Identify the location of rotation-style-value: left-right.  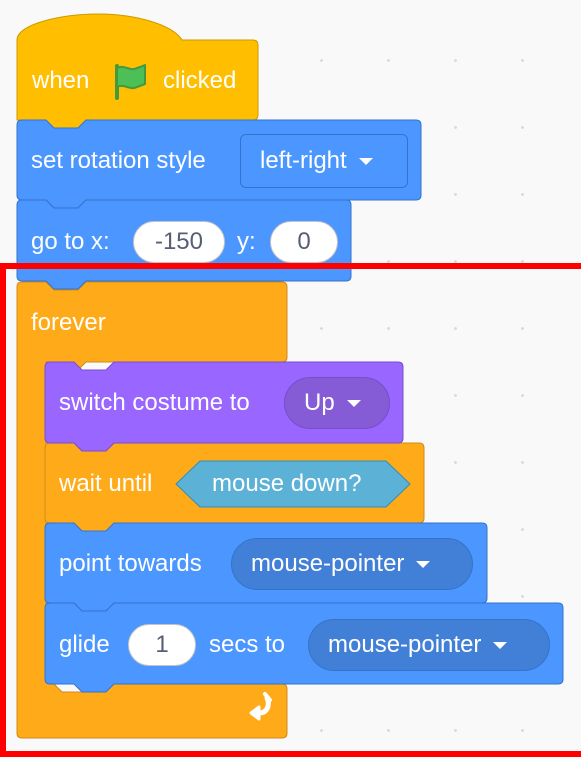
(303, 160).